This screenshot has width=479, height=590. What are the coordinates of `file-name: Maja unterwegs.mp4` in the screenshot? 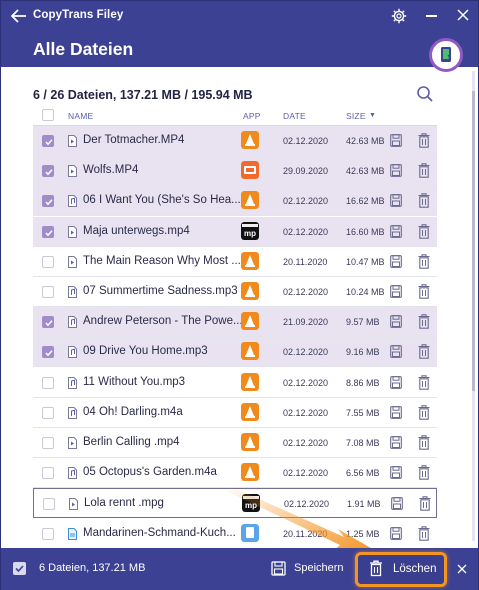 It's located at (136, 230).